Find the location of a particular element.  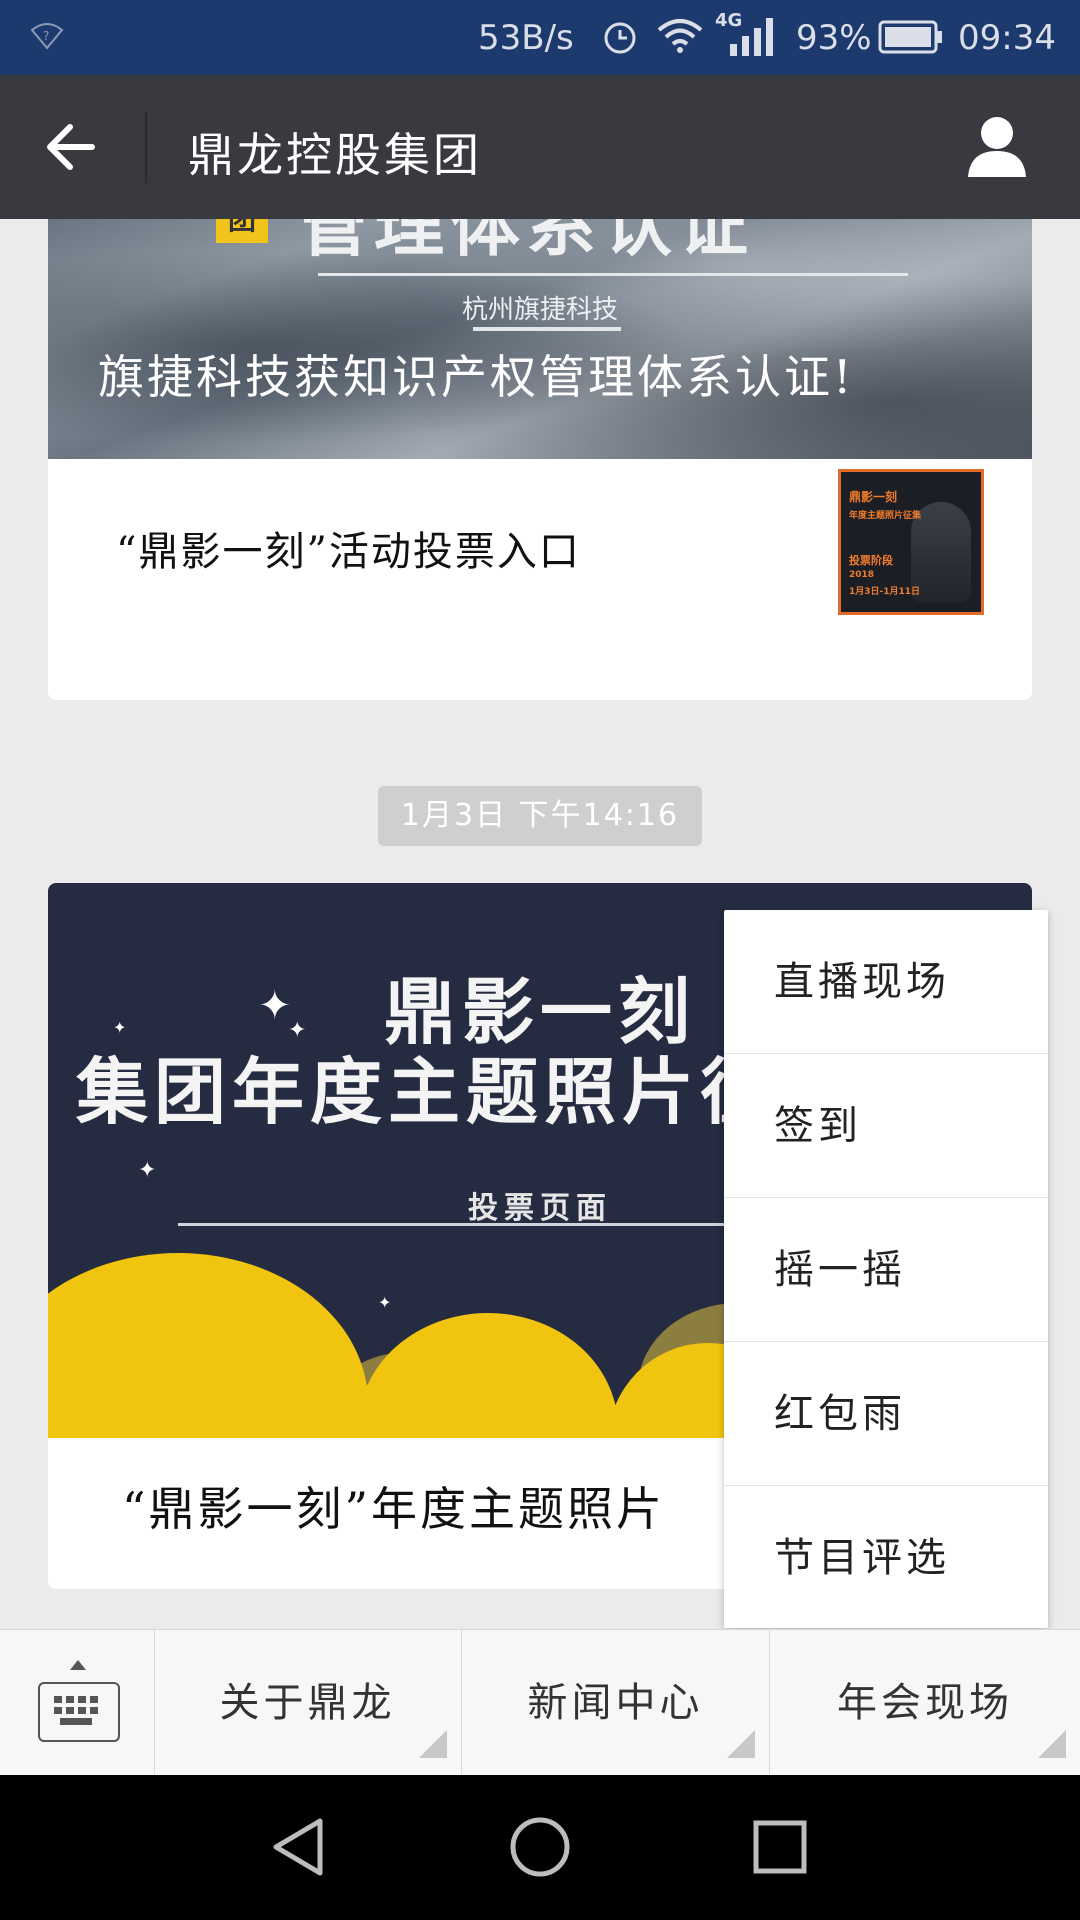

banner-heading: 管理体系认证 is located at coordinates (526, 242).